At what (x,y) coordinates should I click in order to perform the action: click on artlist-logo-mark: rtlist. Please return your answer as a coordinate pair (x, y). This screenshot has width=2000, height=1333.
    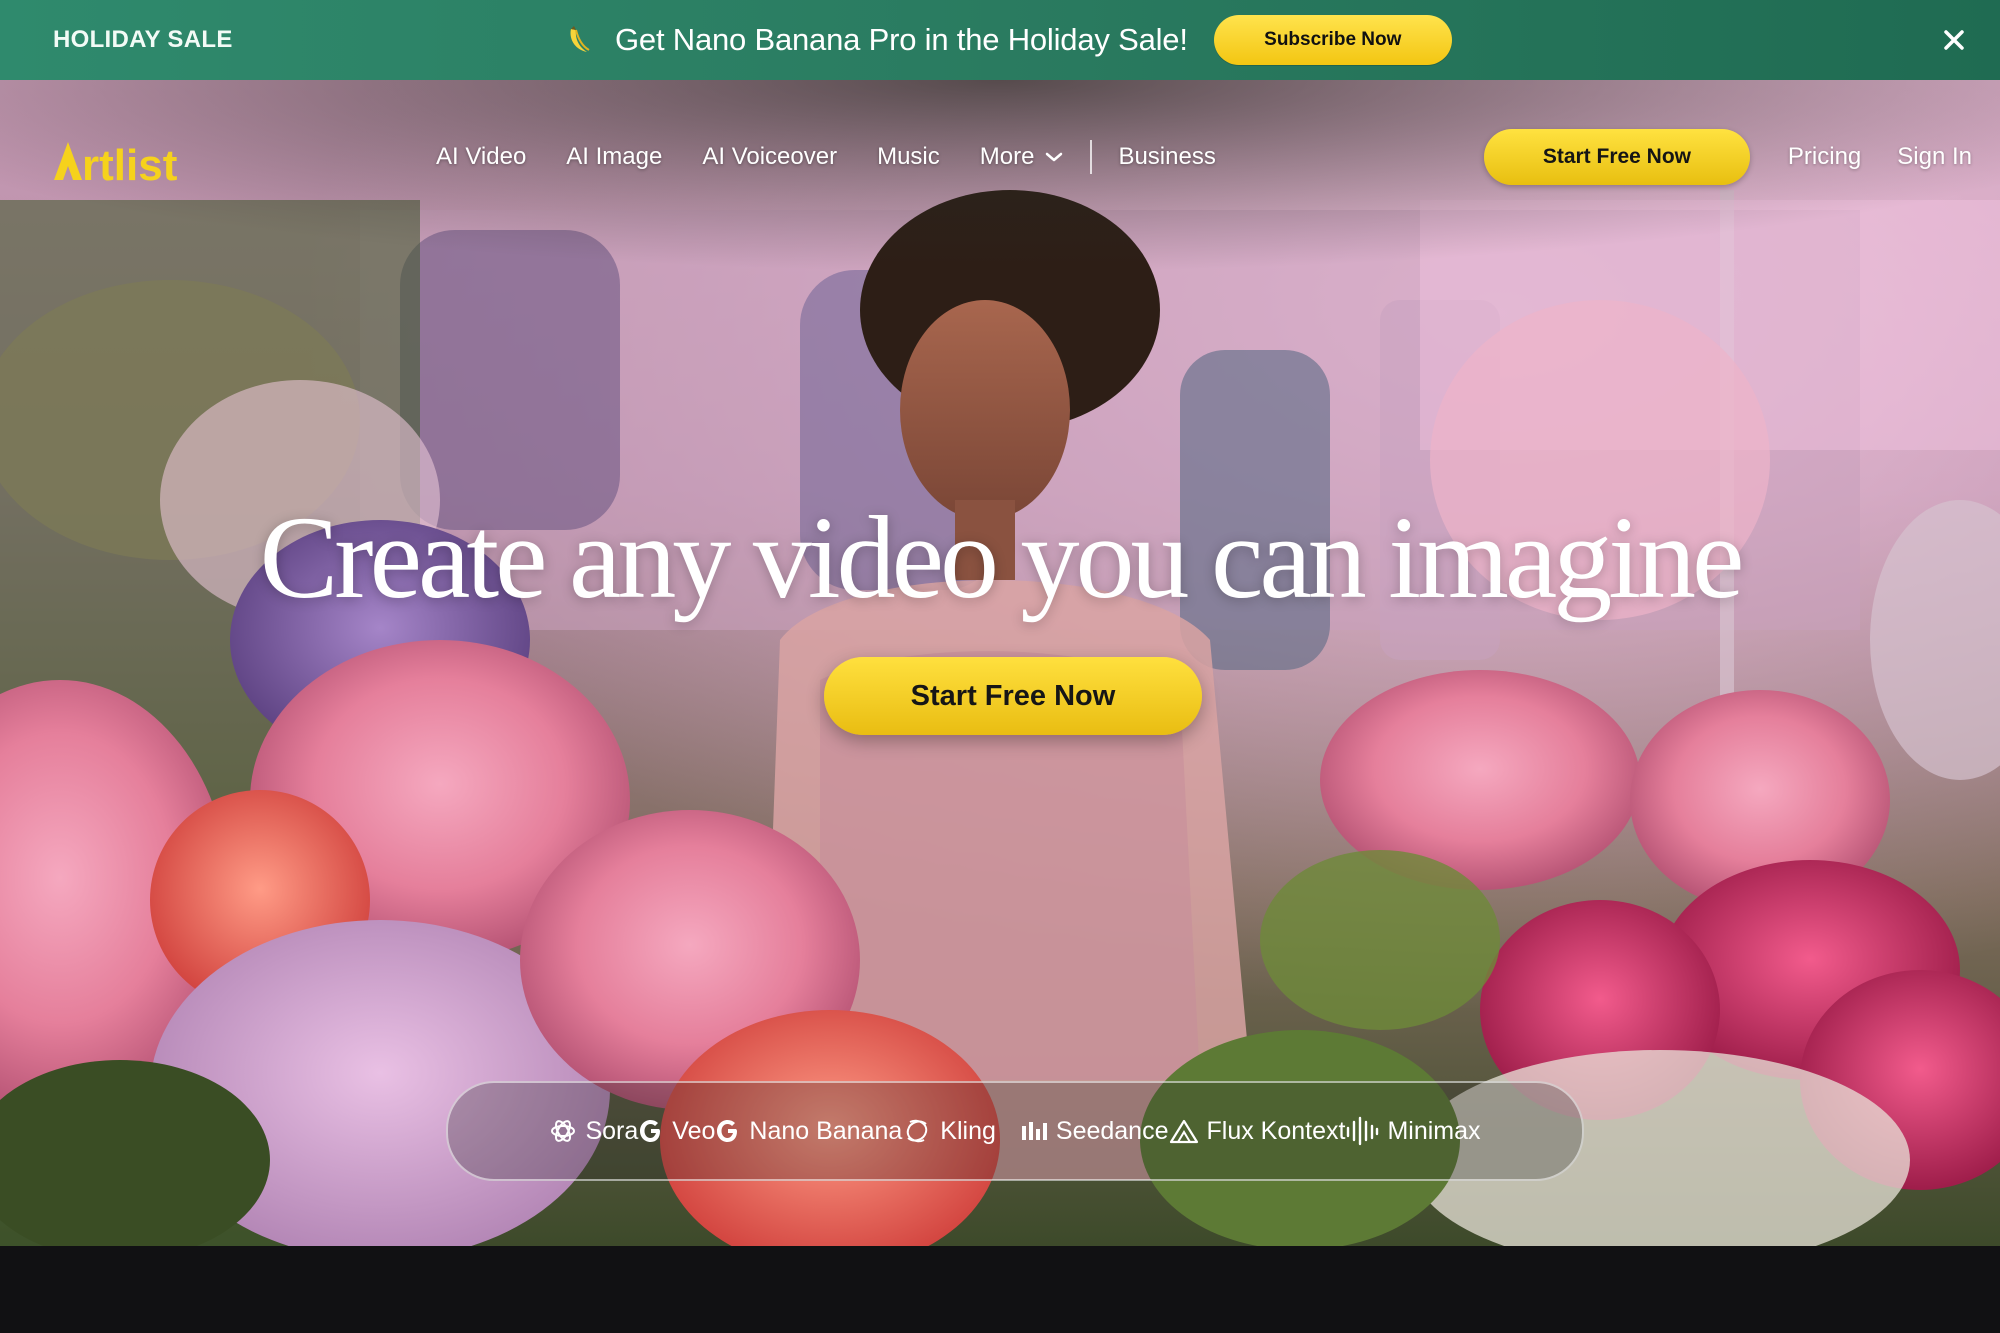
    Looking at the image, I should click on (116, 165).